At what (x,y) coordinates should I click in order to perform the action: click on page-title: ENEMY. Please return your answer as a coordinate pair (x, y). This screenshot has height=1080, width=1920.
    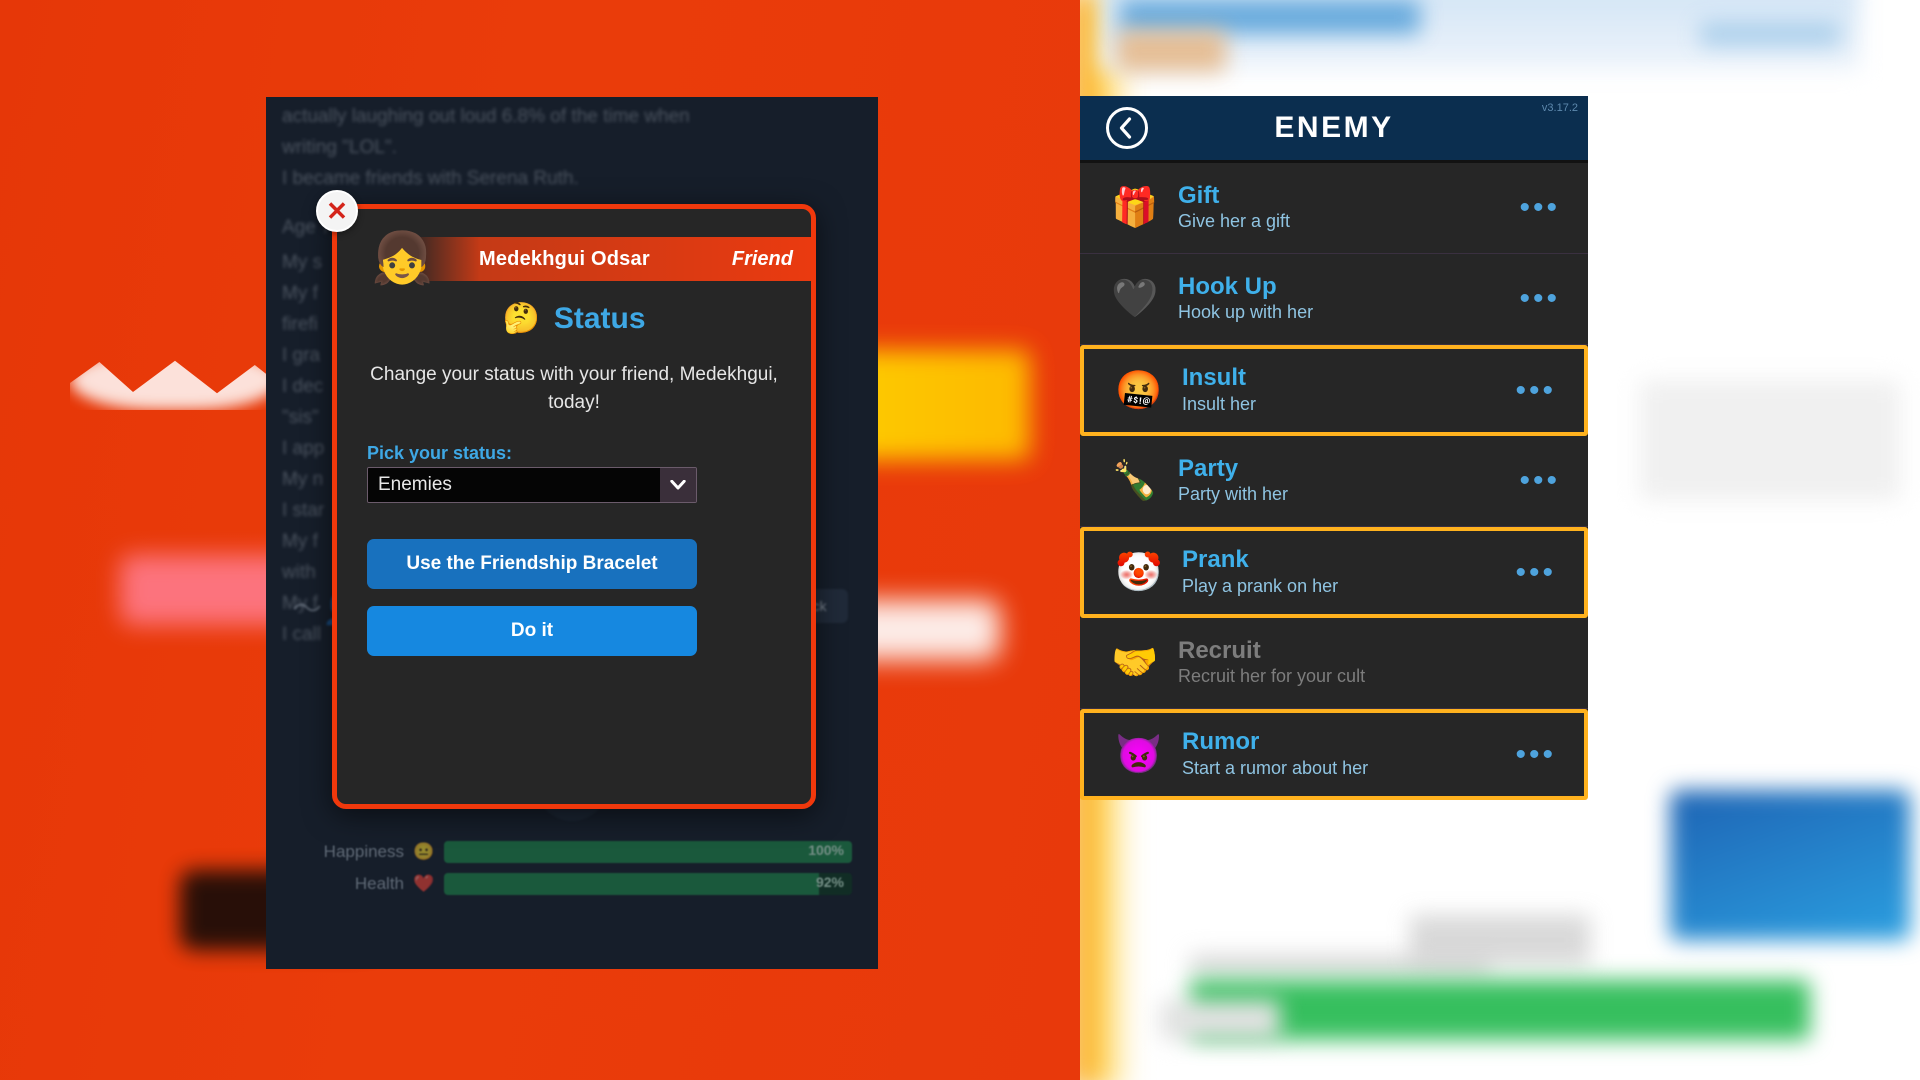
    Looking at the image, I should click on (1334, 127).